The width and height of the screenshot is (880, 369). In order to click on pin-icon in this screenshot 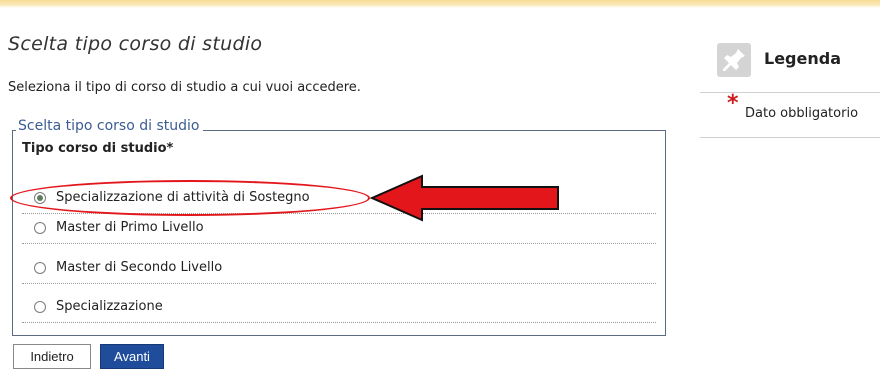, I will do `click(734, 60)`.